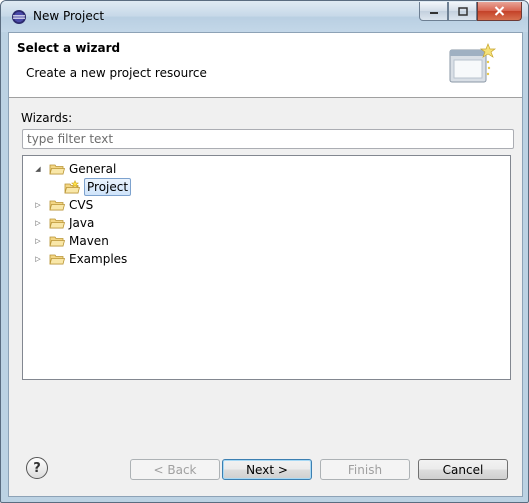 The image size is (529, 503). I want to click on window-title: New Project, so click(69, 16).